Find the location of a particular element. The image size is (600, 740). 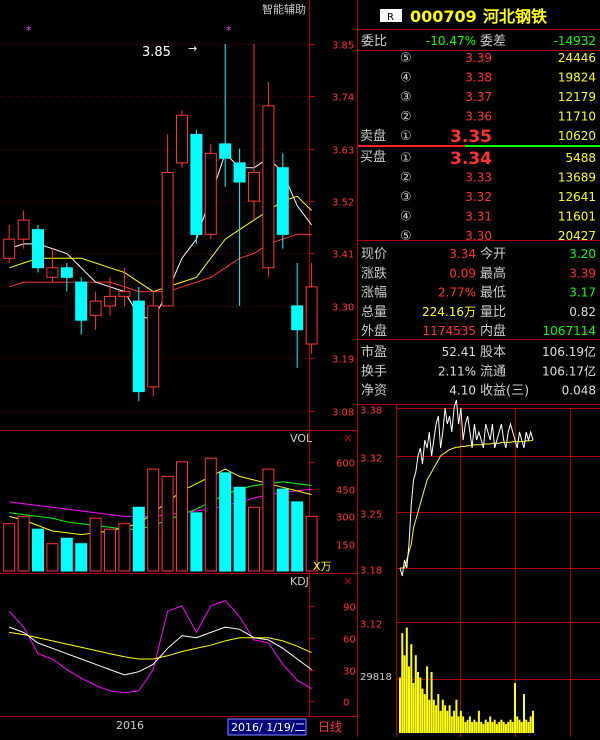

period-label: 日线 is located at coordinates (330, 727).